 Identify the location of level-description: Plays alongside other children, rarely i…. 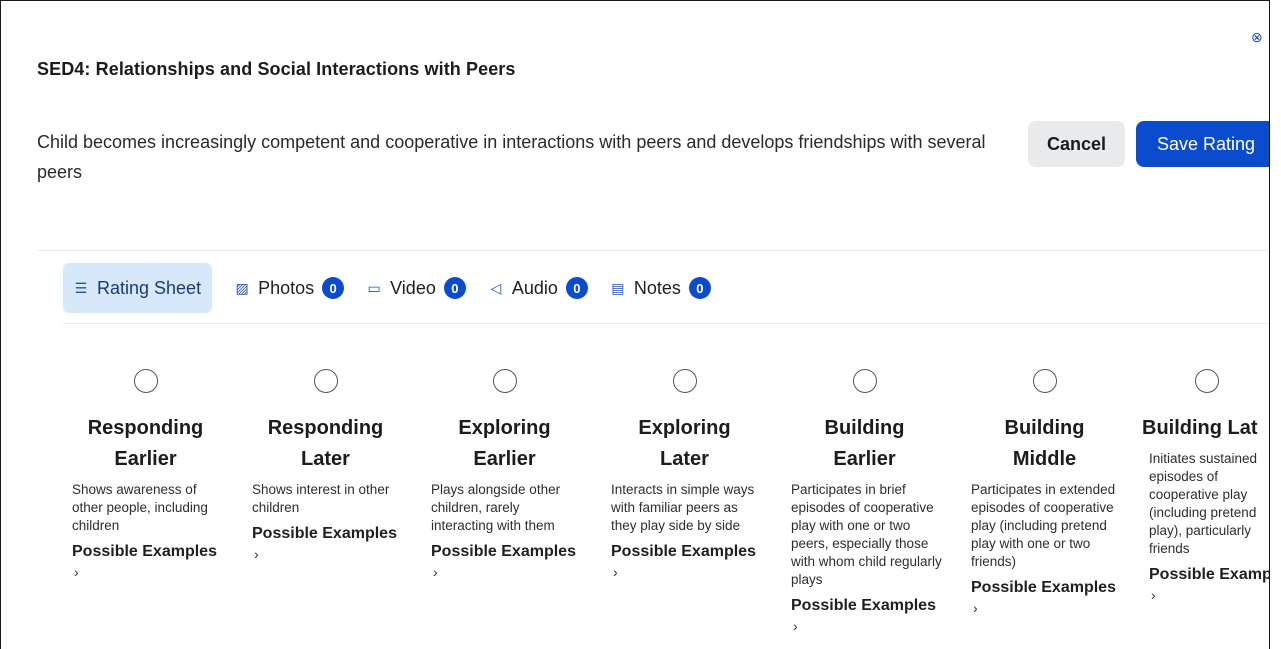
(496, 507).